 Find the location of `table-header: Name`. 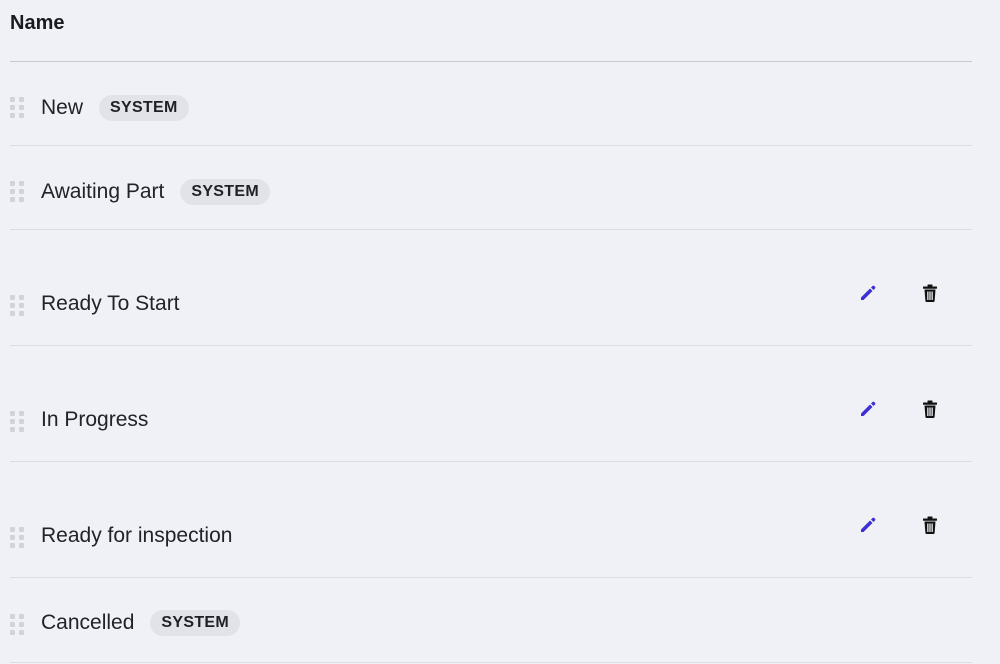

table-header: Name is located at coordinates (491, 31).